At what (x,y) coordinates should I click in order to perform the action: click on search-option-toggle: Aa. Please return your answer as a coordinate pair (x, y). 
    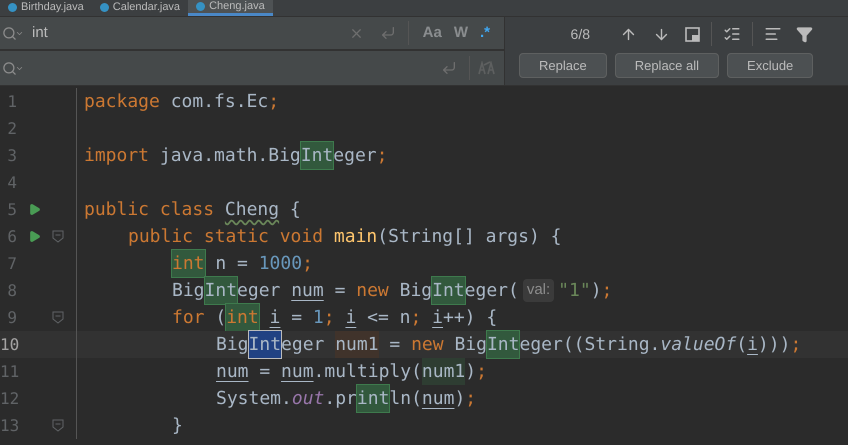
    Looking at the image, I should click on (432, 33).